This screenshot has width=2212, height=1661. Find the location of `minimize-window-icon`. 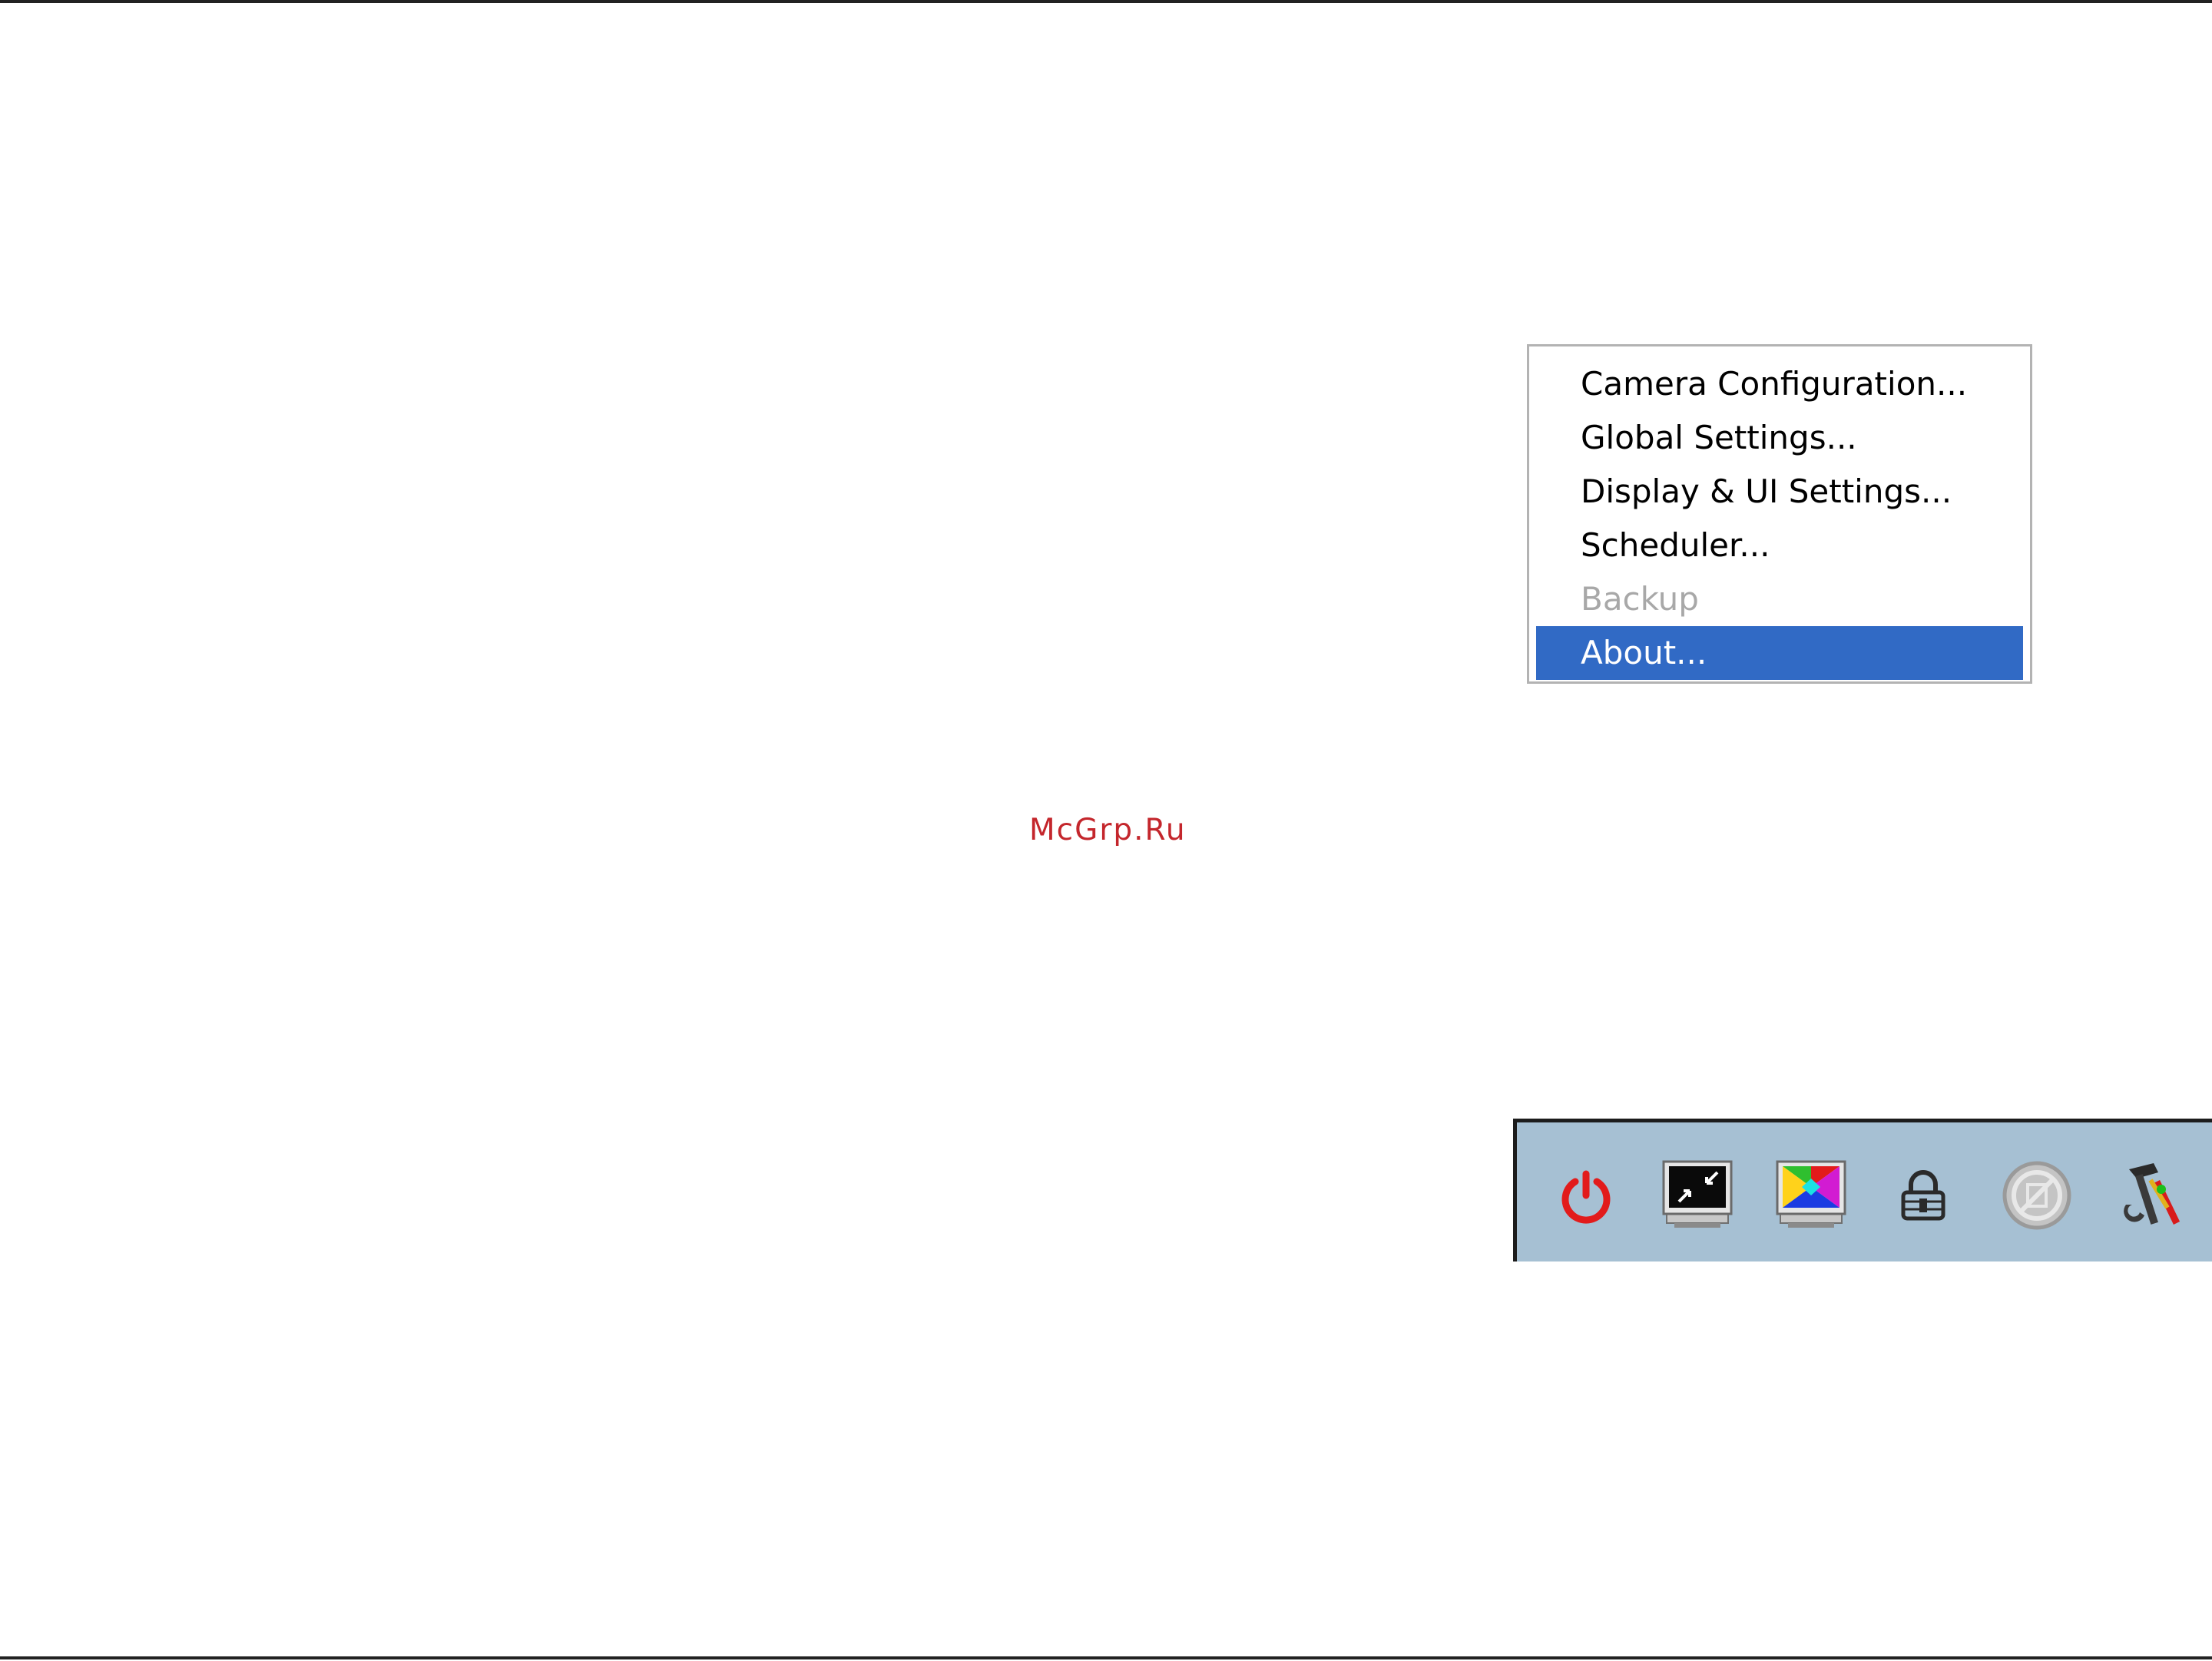

minimize-window-icon is located at coordinates (1698, 1194).